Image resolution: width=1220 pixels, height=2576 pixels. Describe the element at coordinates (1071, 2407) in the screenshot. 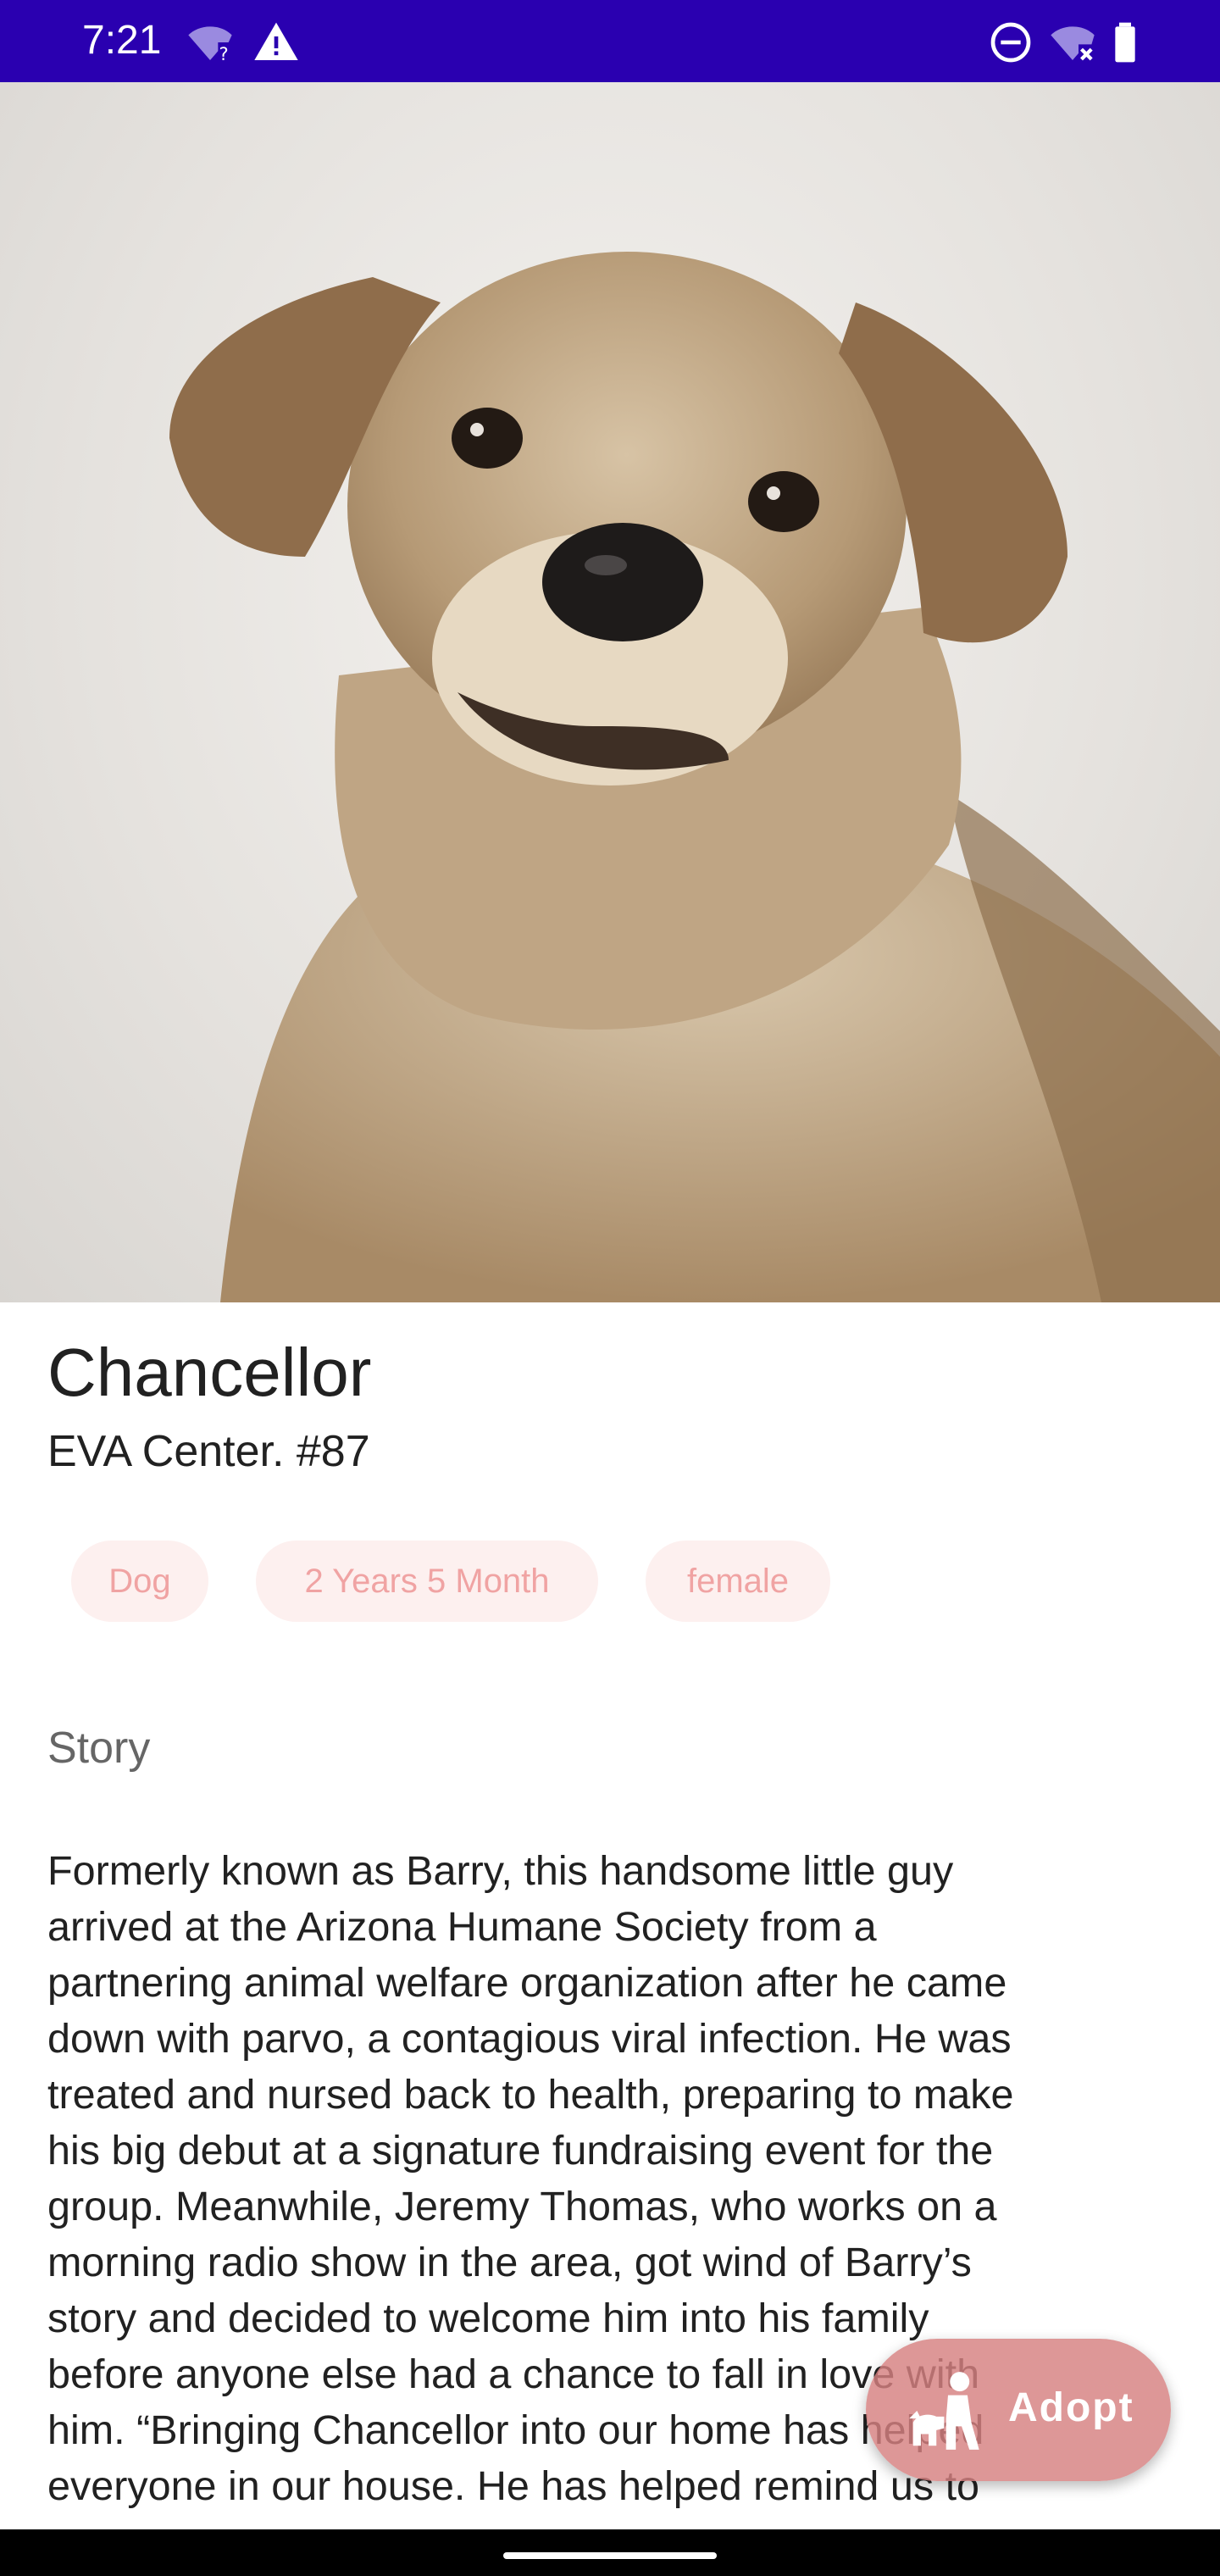

I see `adopt-button-label: Adopt` at that location.